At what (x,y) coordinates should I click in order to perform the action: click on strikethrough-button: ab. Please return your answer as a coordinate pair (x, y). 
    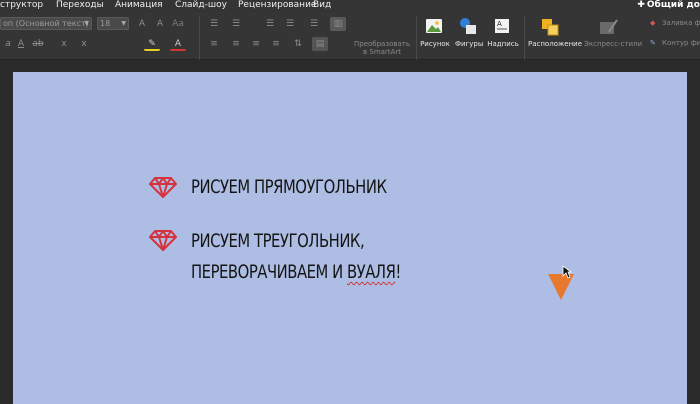
    Looking at the image, I should click on (38, 44).